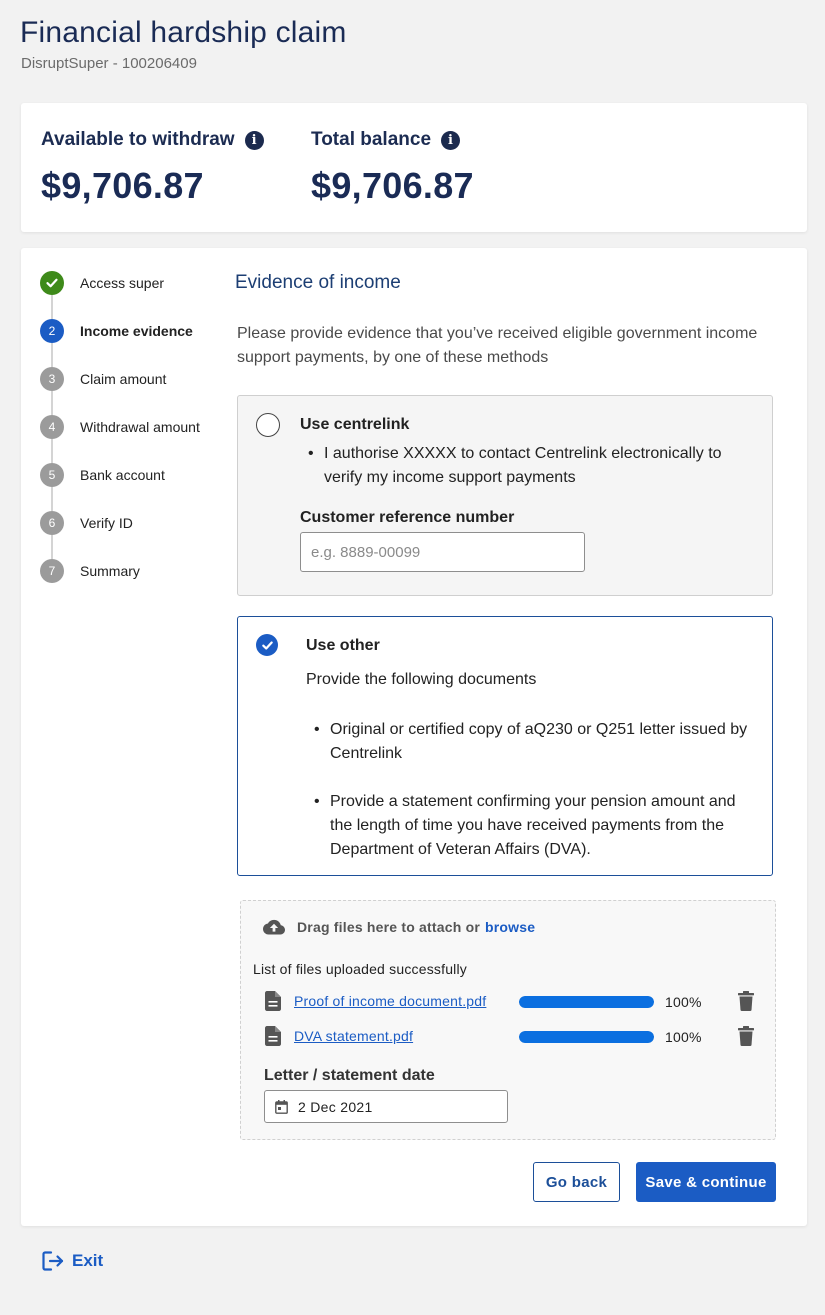 The width and height of the screenshot is (825, 1315). What do you see at coordinates (421, 679) in the screenshot?
I see `option-description: Provide the following documents` at bounding box center [421, 679].